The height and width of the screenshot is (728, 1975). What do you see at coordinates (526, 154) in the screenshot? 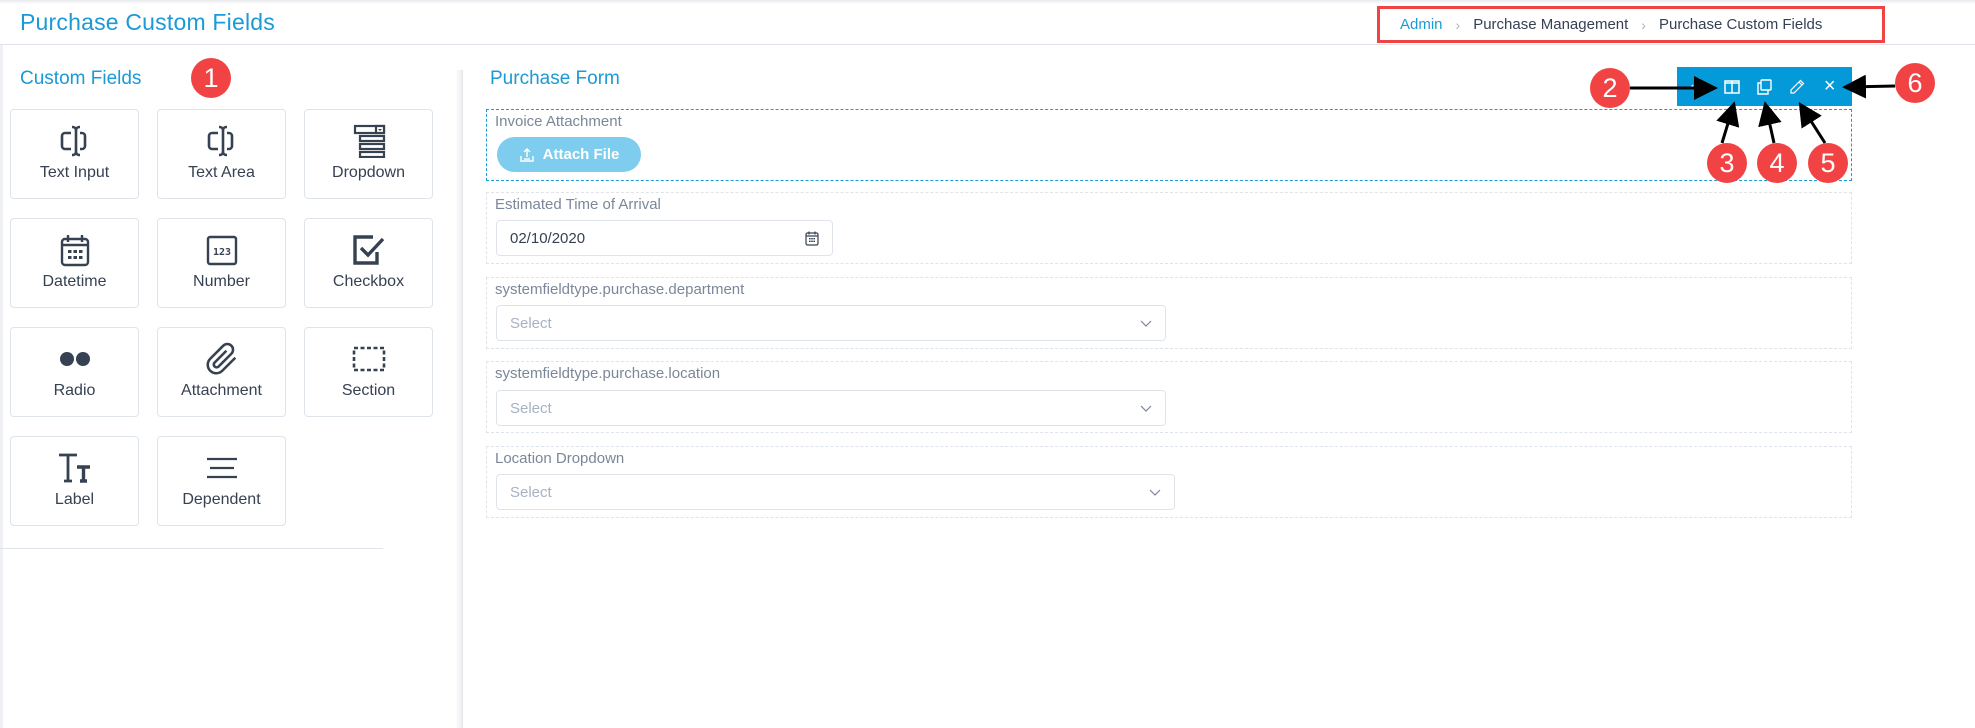
I see `upload-icon` at bounding box center [526, 154].